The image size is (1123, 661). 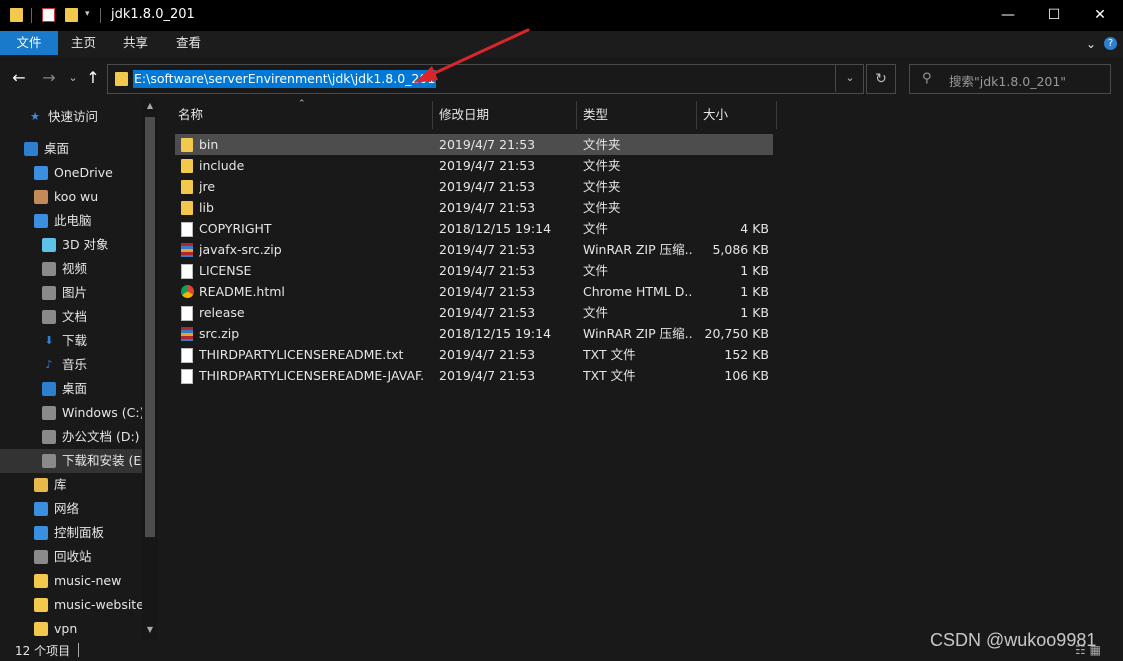 What do you see at coordinates (881, 79) in the screenshot?
I see `refresh-button: ↻` at bounding box center [881, 79].